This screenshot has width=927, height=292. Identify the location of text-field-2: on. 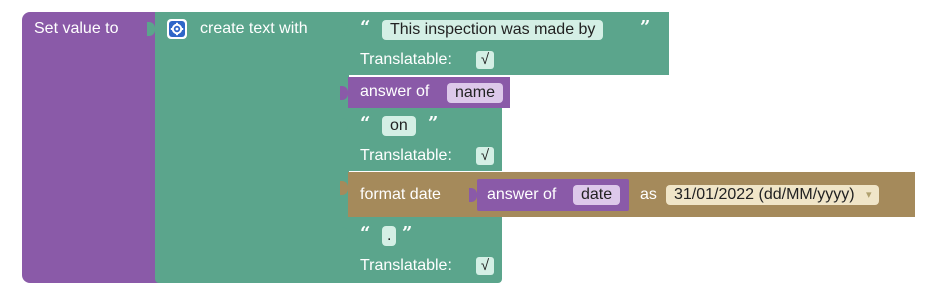
(399, 126).